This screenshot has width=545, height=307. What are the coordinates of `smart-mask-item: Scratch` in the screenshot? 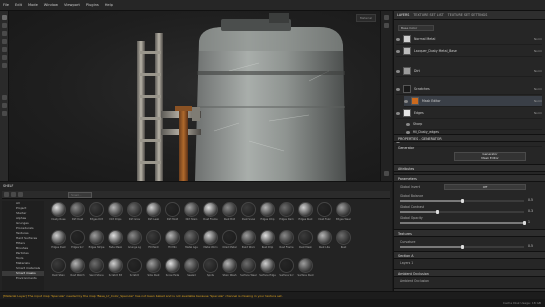 It's located at (134, 270).